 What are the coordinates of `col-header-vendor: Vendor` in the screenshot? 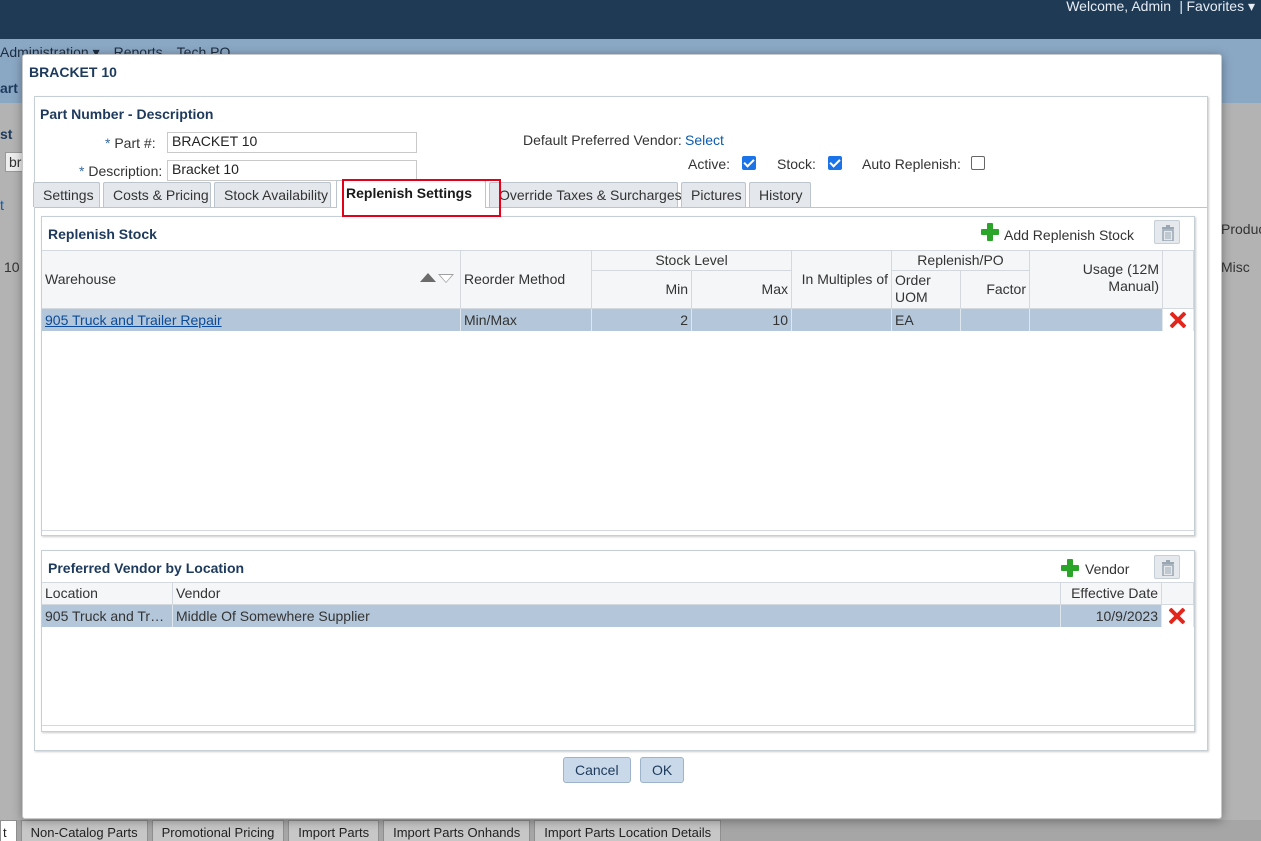 It's located at (617, 594).